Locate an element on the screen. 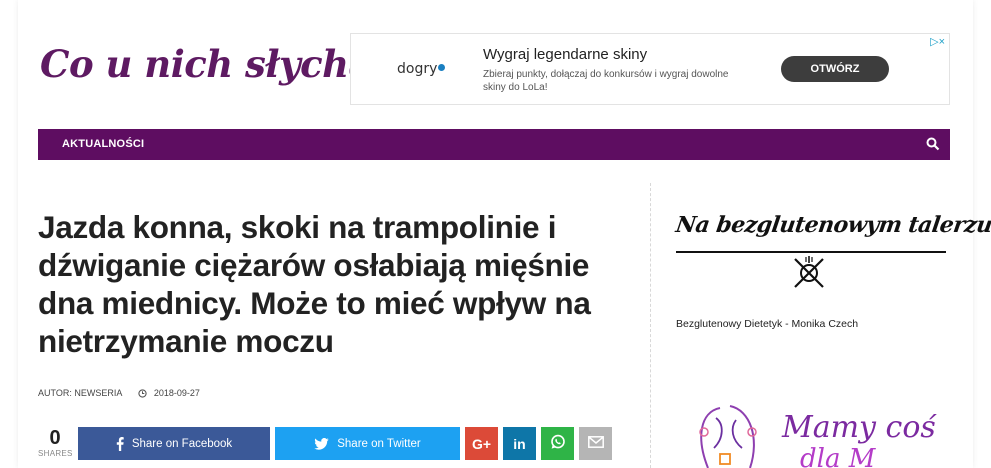 Image resolution: width=991 pixels, height=468 pixels. share-twitter-button: Share on Twitter is located at coordinates (367, 443).